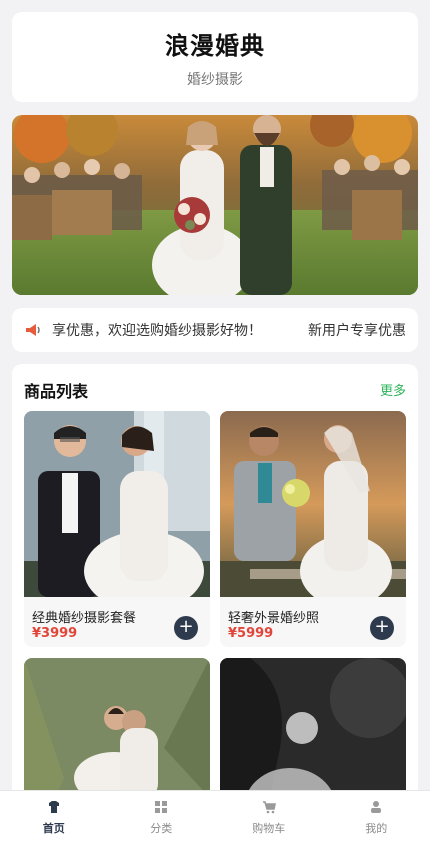 The image size is (430, 844). I want to click on tab-label: 分类, so click(161, 828).